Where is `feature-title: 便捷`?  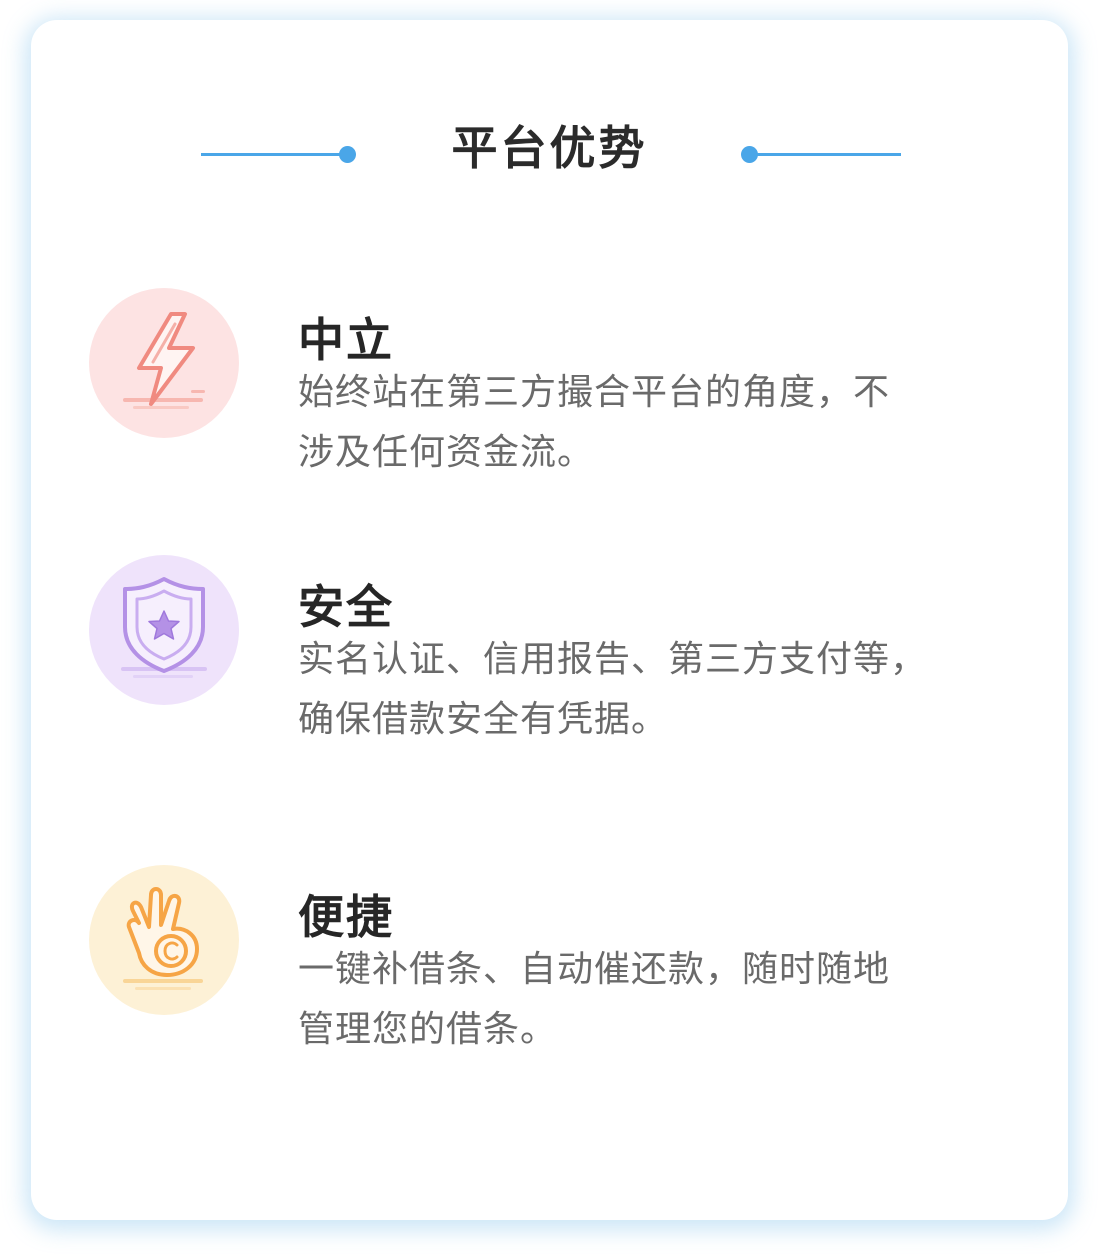 feature-title: 便捷 is located at coordinates (346, 917).